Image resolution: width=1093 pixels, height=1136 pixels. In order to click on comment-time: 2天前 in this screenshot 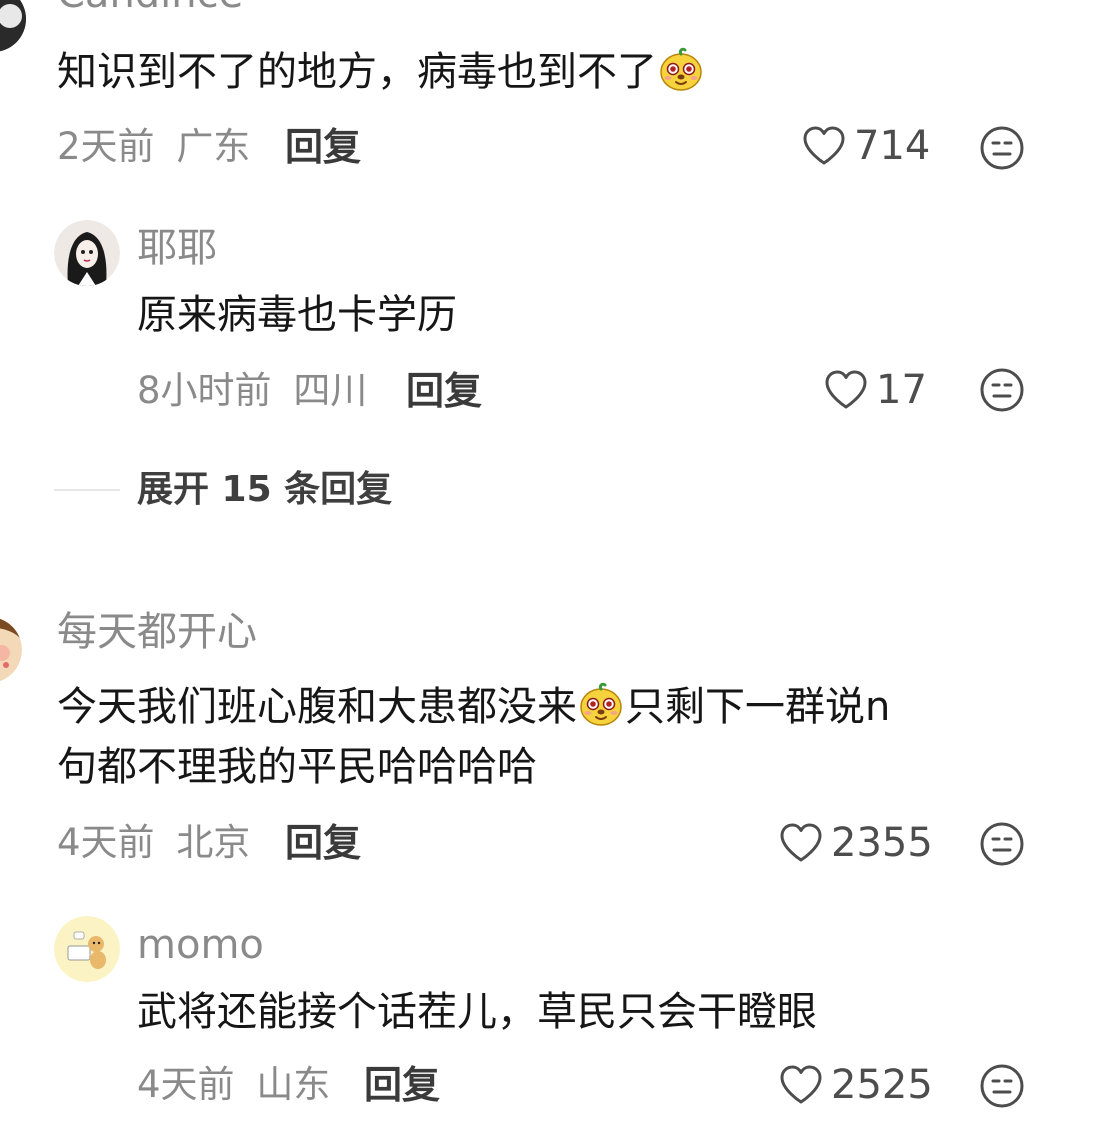, I will do `click(106, 146)`.